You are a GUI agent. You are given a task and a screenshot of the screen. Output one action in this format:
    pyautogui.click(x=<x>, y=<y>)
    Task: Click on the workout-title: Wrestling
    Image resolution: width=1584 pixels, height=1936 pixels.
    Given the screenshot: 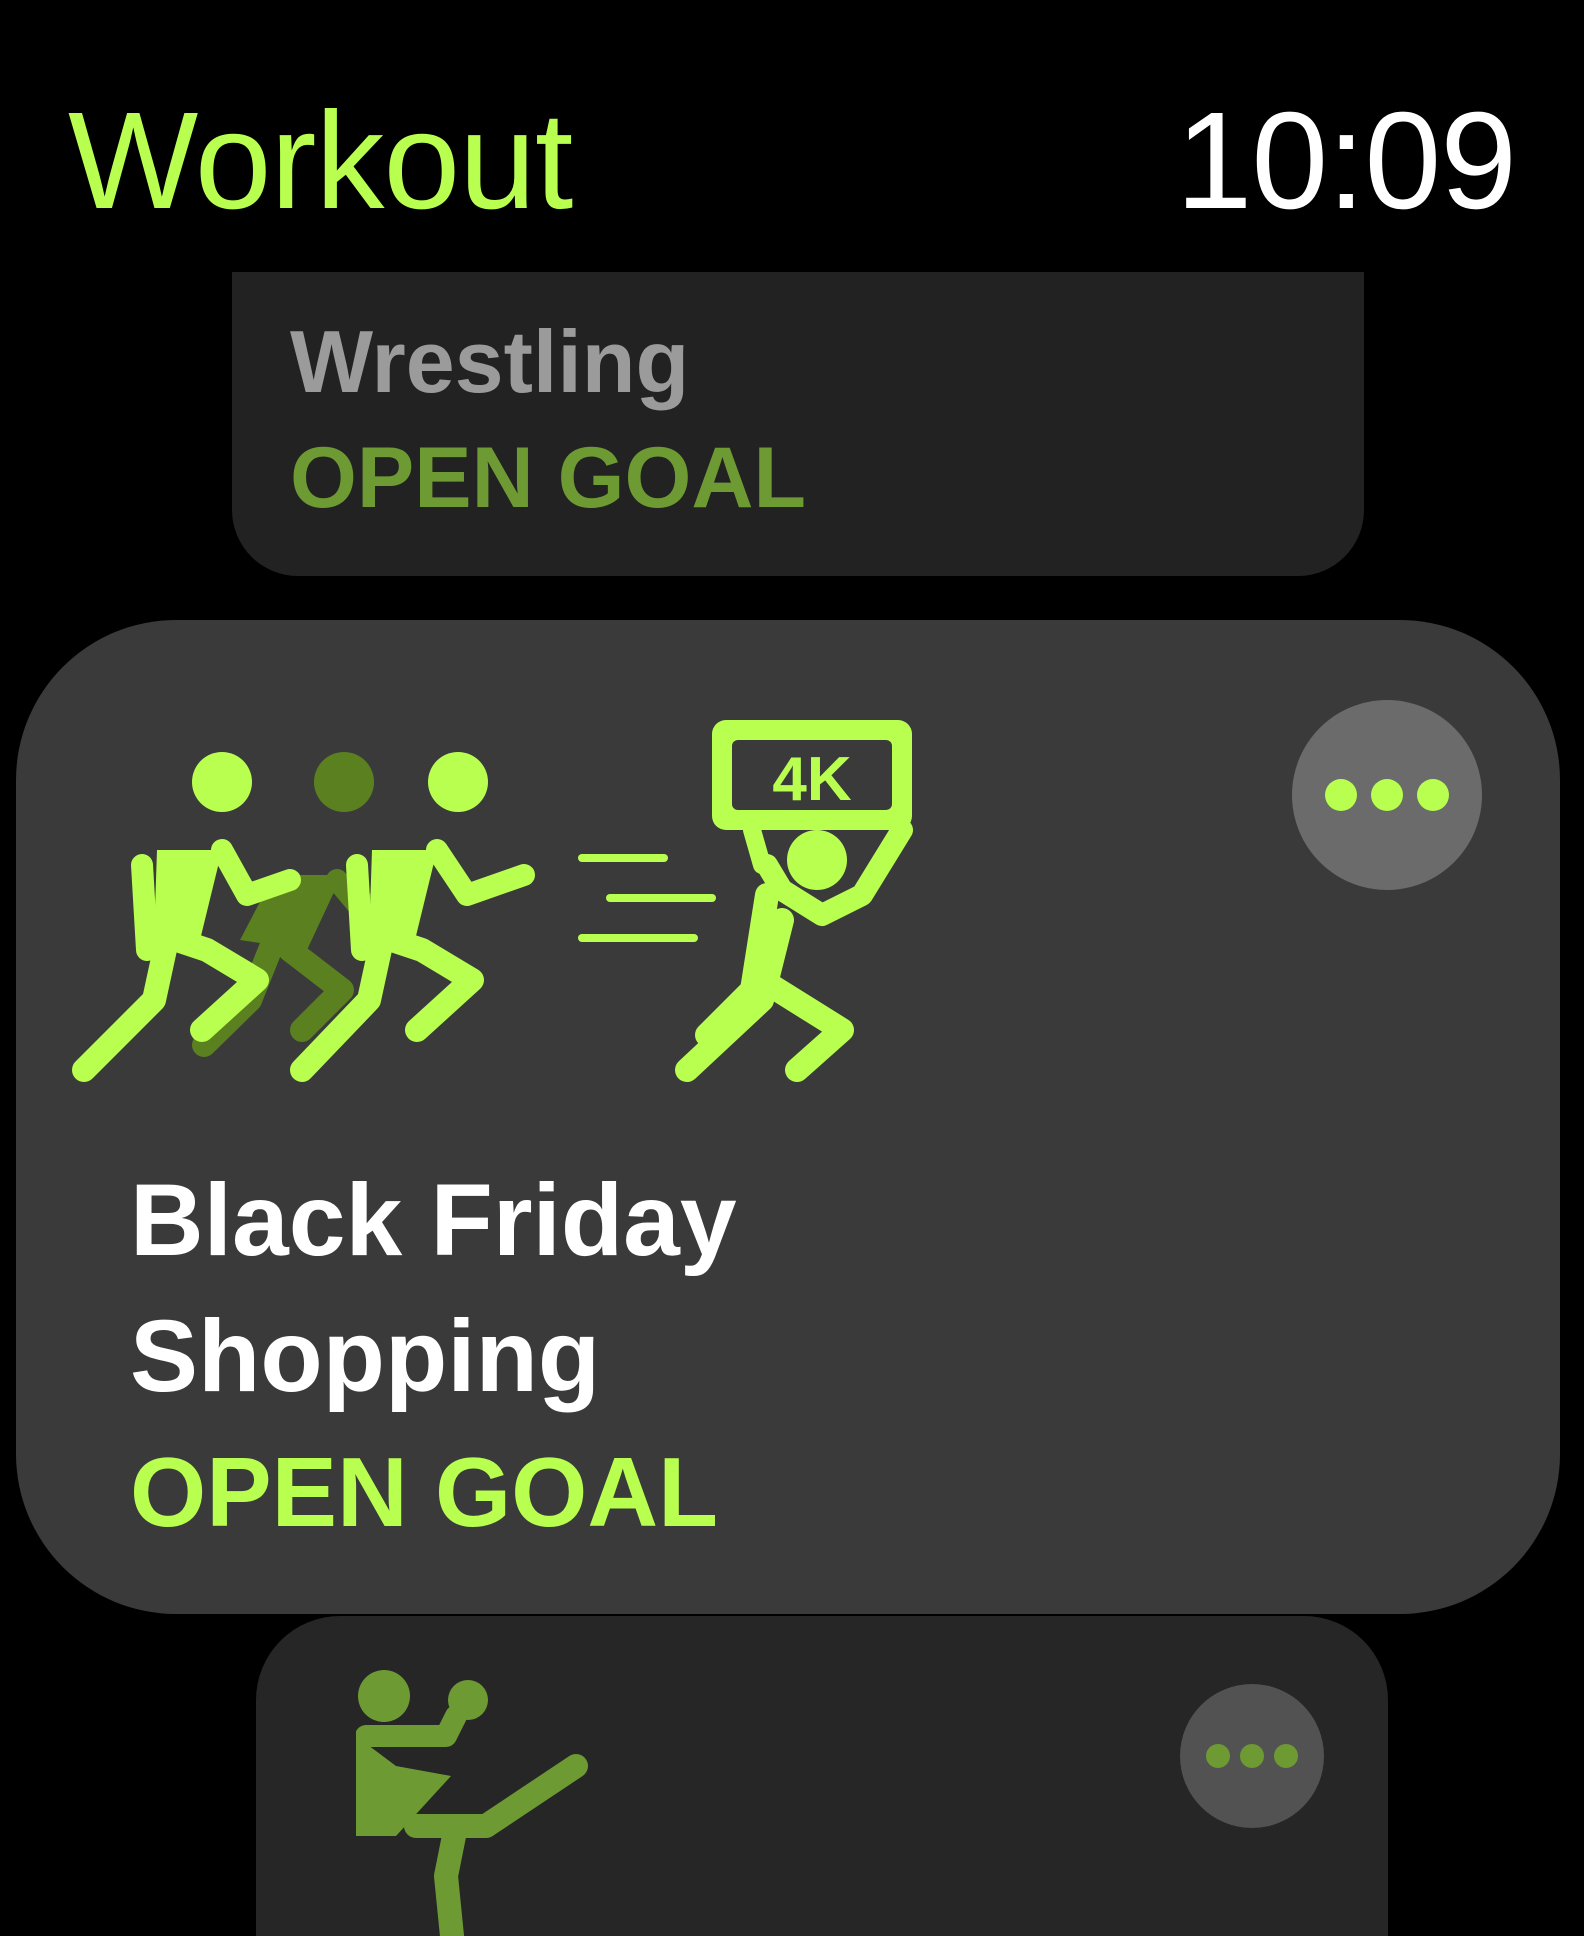 What is the action you would take?
    pyautogui.click(x=490, y=361)
    